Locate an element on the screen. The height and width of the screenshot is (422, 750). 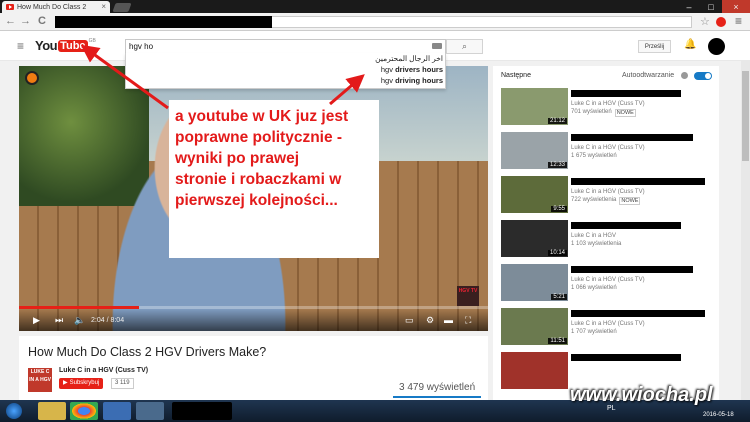
channel-name: Luke C in a HGV (Cuss TV) is located at coordinates (103, 370).